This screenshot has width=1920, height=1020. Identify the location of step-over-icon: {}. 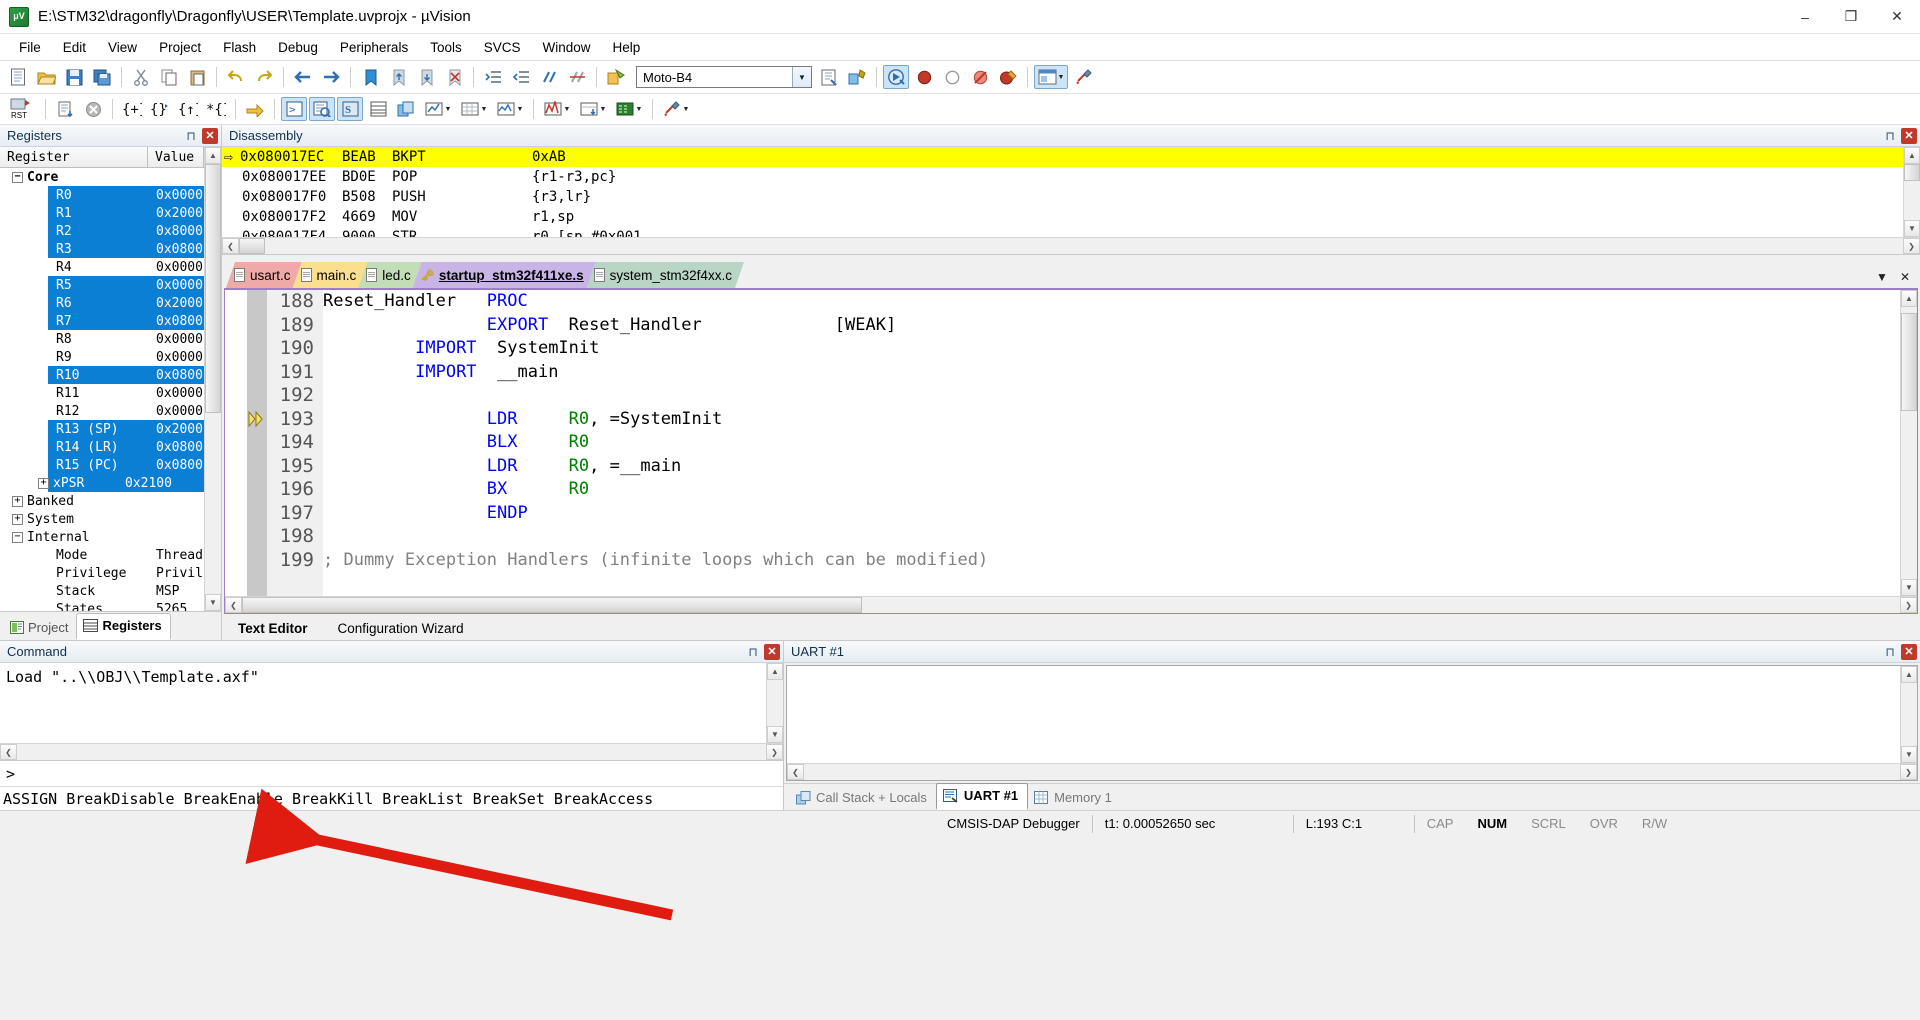
(160, 109).